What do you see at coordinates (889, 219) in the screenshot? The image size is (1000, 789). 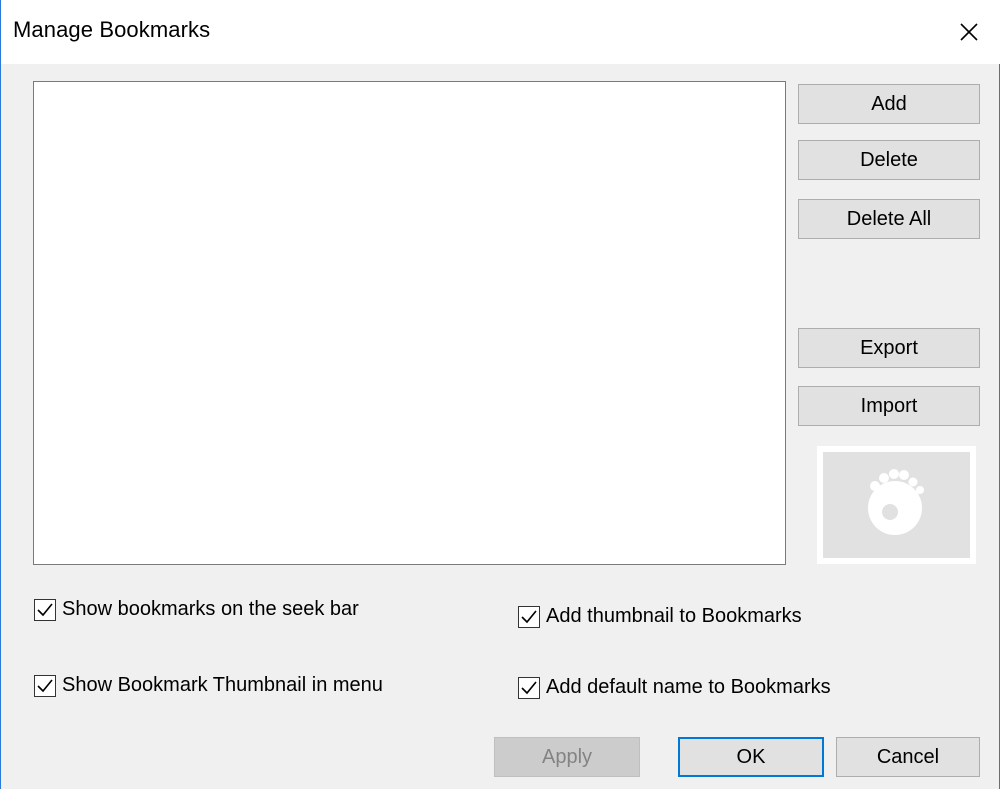 I see `delete-all-button: Delete All` at bounding box center [889, 219].